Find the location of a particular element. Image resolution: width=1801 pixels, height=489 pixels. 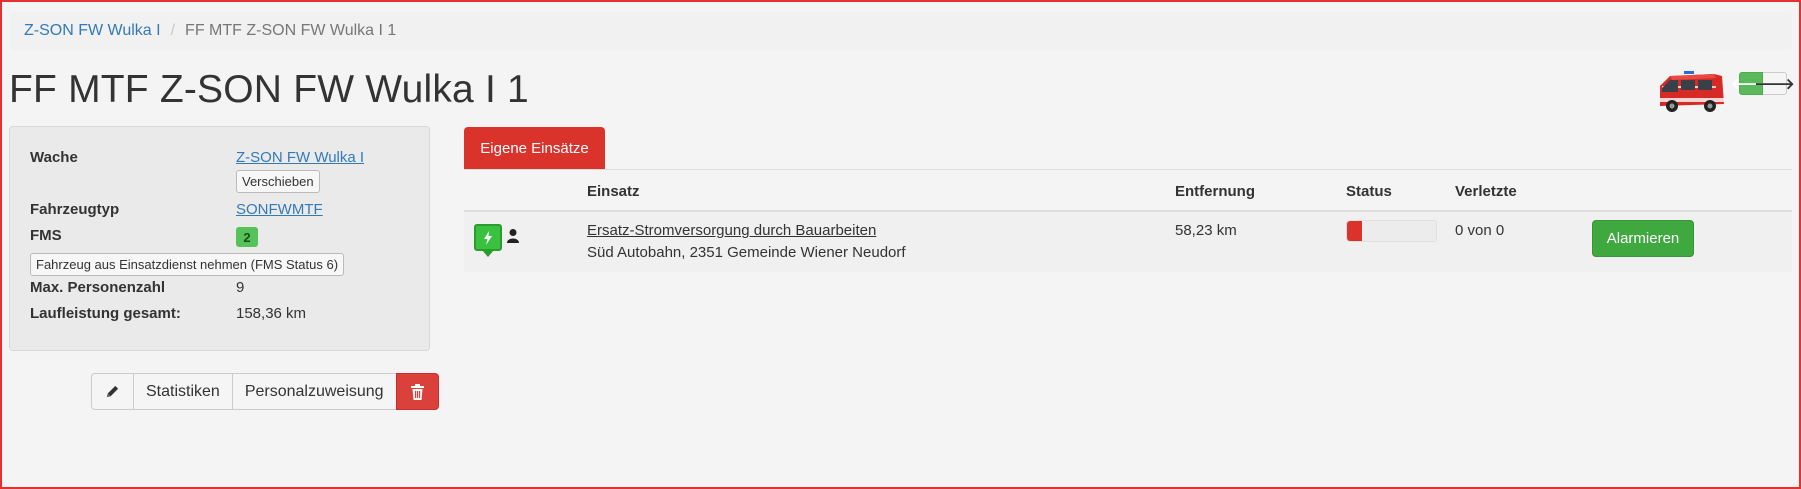

max-persons-label: Max. Personenzahl is located at coordinates (98, 287).